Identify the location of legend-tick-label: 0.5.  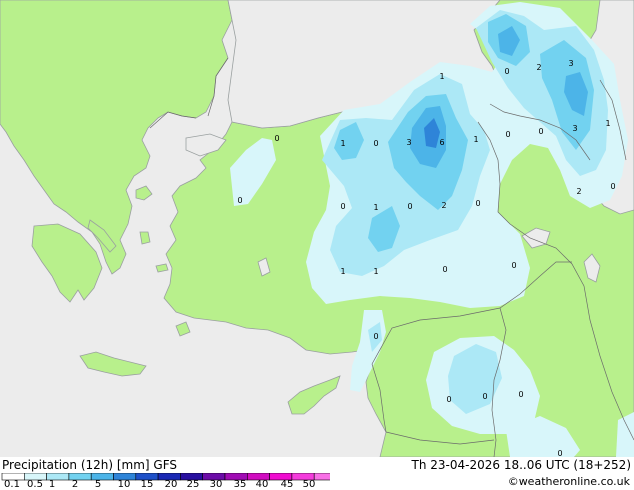
(35, 484).